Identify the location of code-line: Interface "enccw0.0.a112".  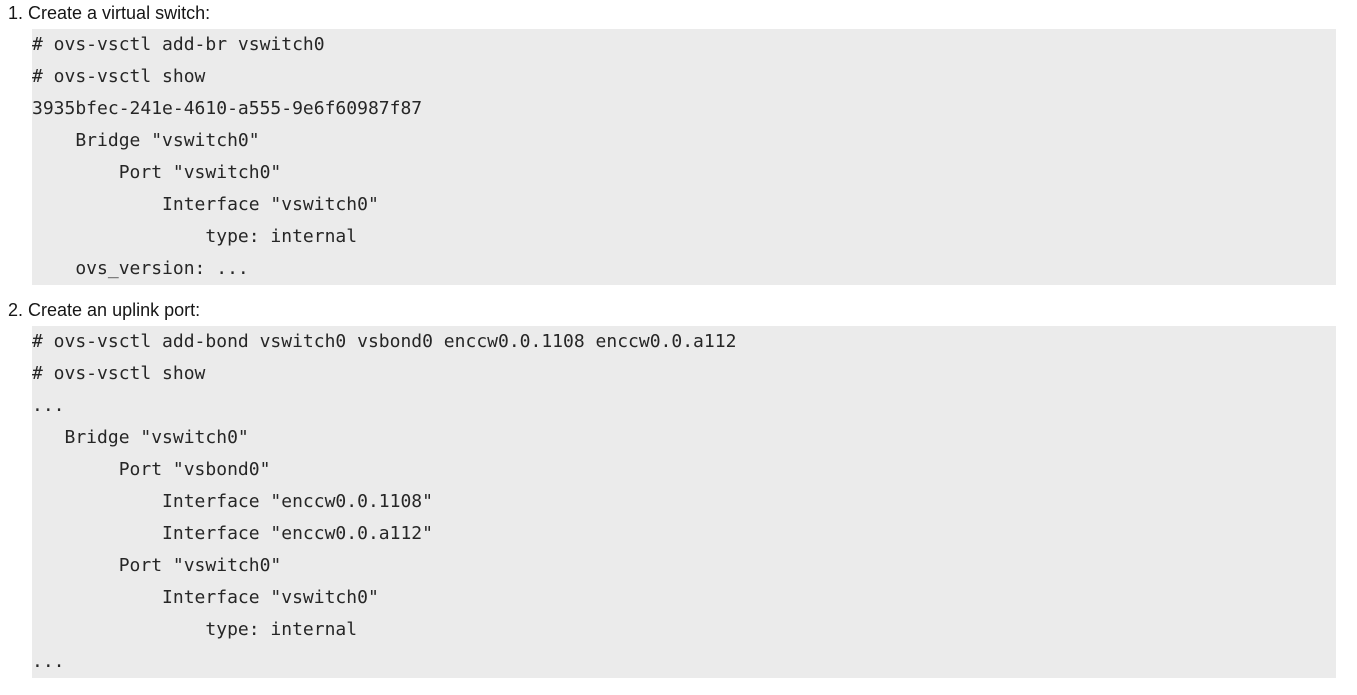
(232, 533).